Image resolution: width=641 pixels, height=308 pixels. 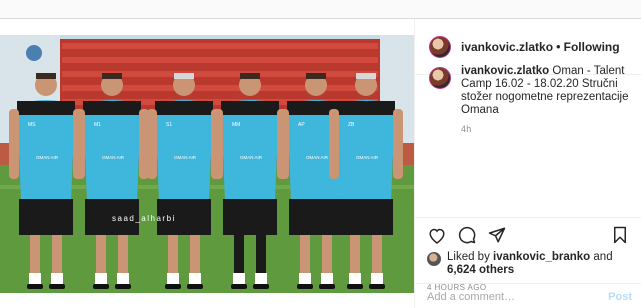 What do you see at coordinates (440, 46) in the screenshot?
I see `avatar` at bounding box center [440, 46].